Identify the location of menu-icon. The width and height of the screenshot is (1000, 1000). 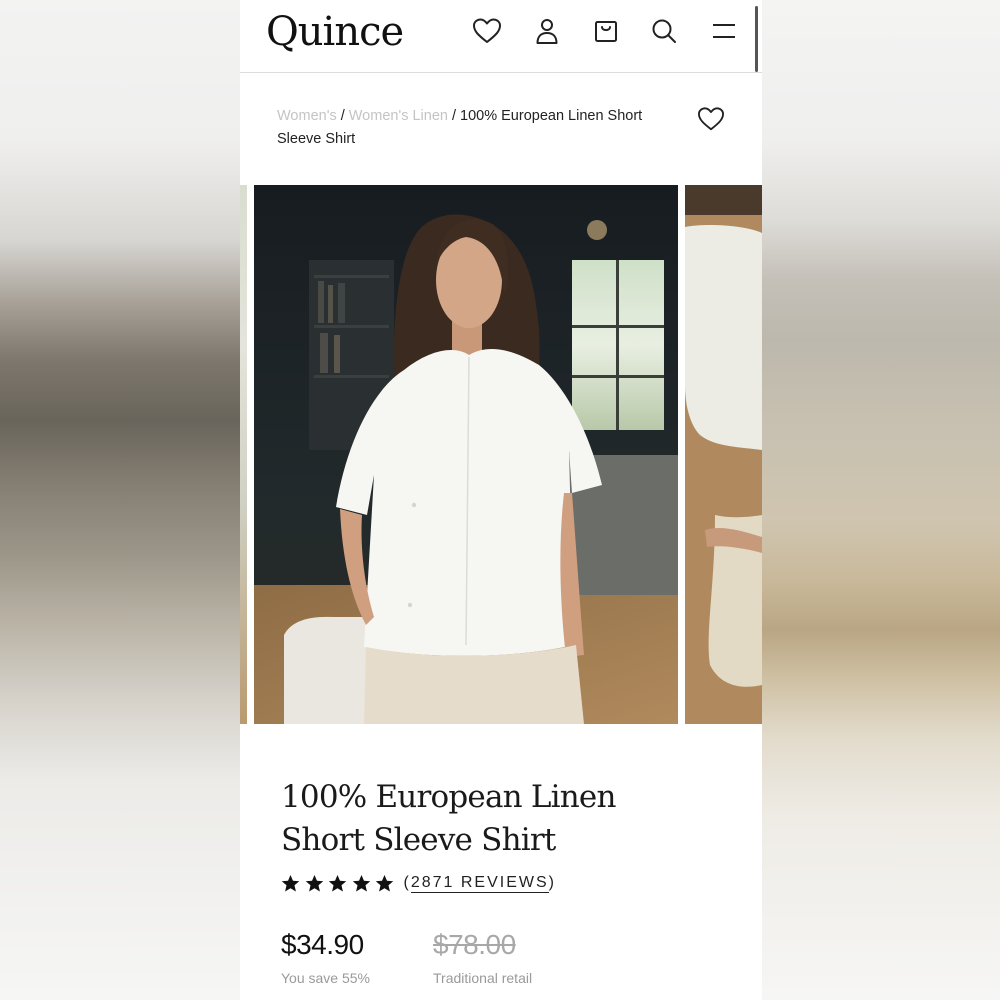
(724, 31).